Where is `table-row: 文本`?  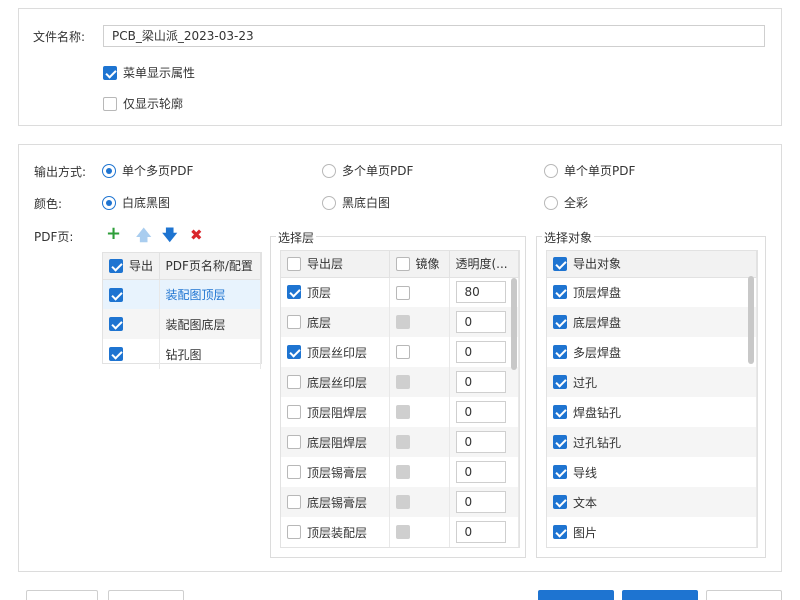 table-row: 文本 is located at coordinates (652, 502).